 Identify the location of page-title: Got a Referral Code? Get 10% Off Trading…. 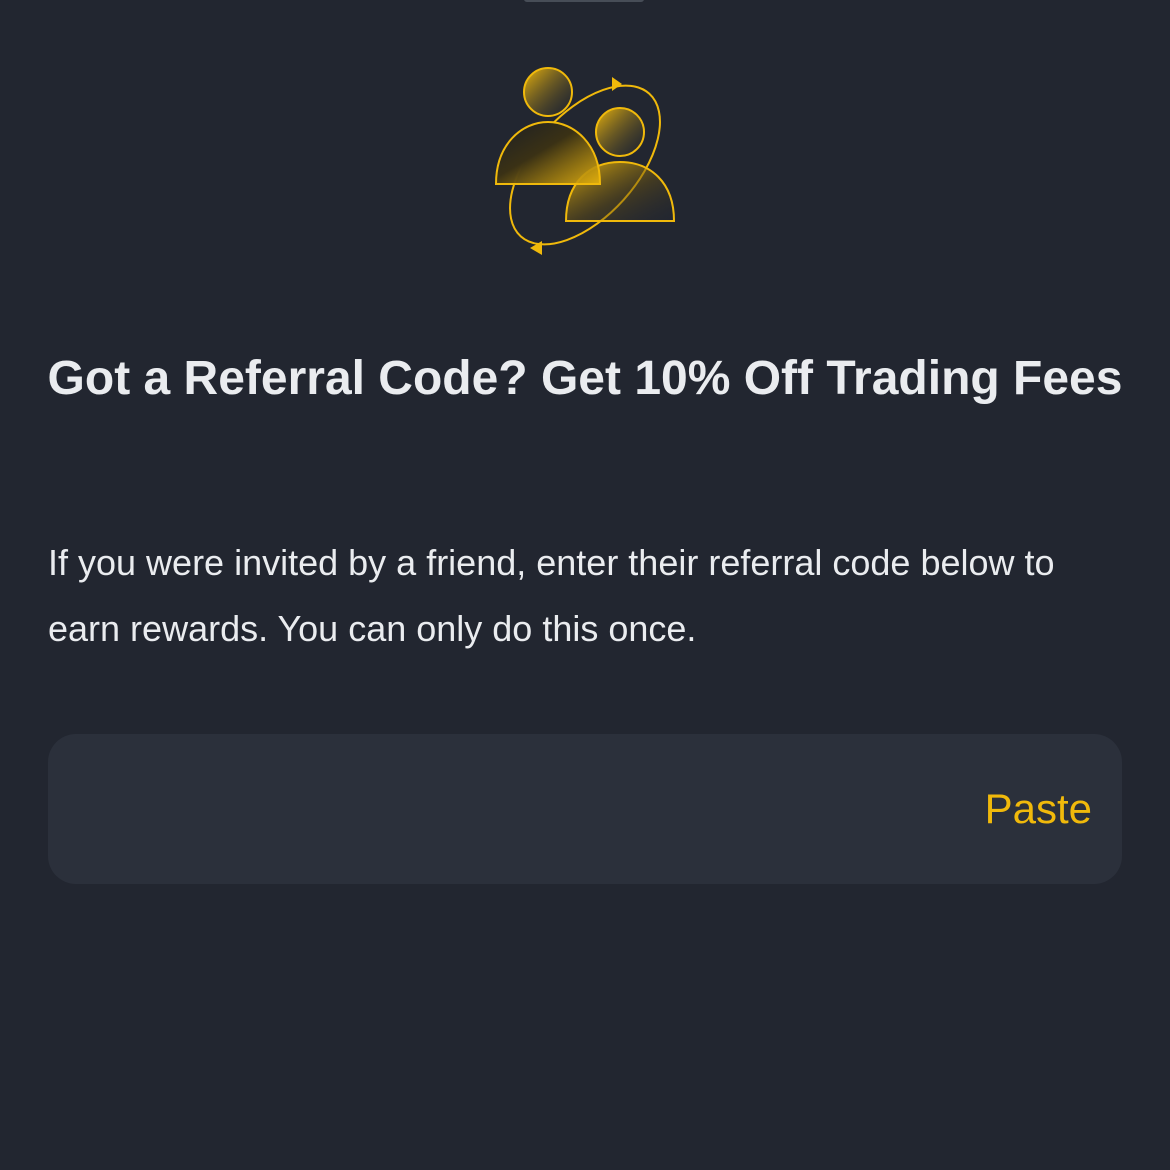
(585, 378).